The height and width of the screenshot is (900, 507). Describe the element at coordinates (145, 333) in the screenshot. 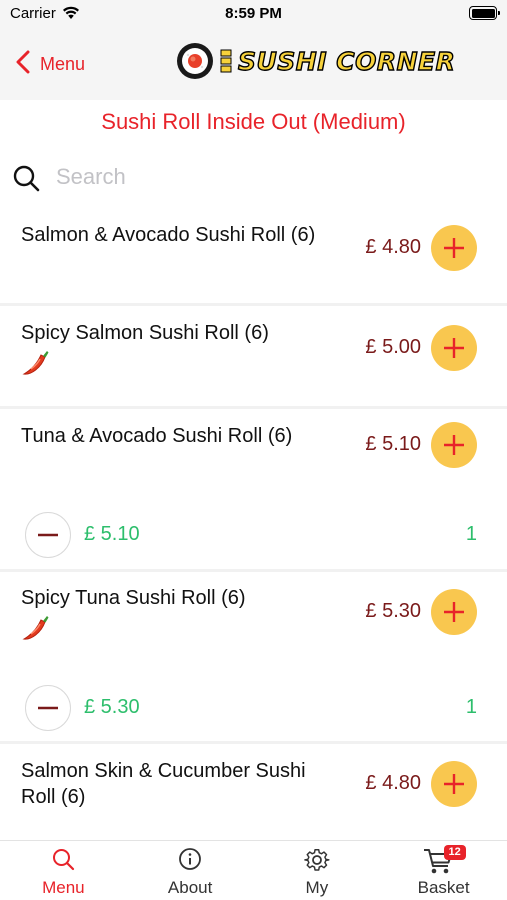

I see `item-name: Spicy Salmon Sushi Roll (6)` at that location.